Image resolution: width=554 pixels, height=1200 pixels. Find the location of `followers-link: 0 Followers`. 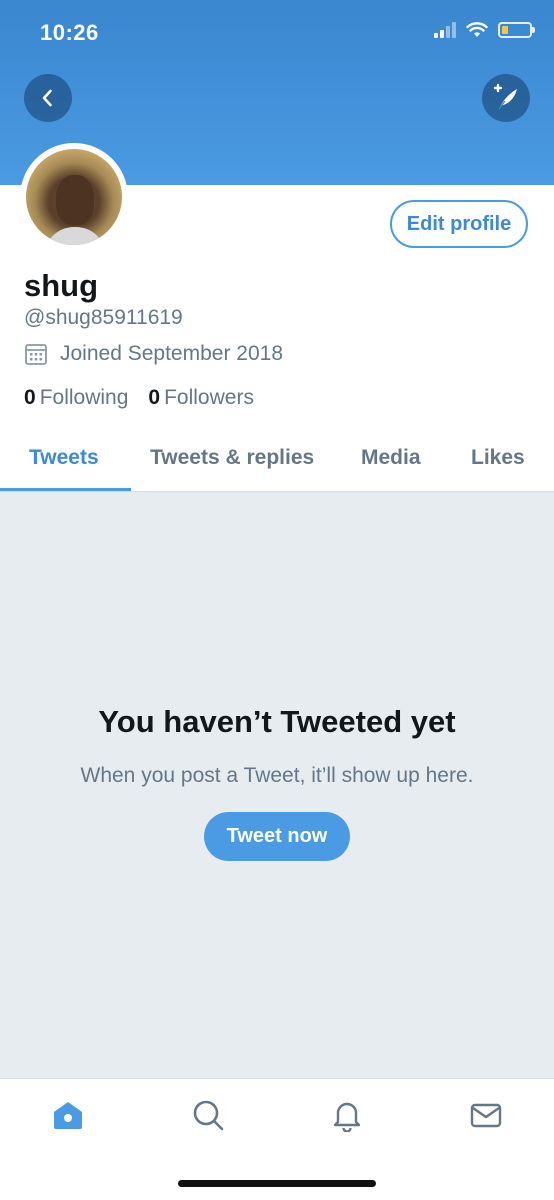

followers-link: 0 Followers is located at coordinates (201, 398).